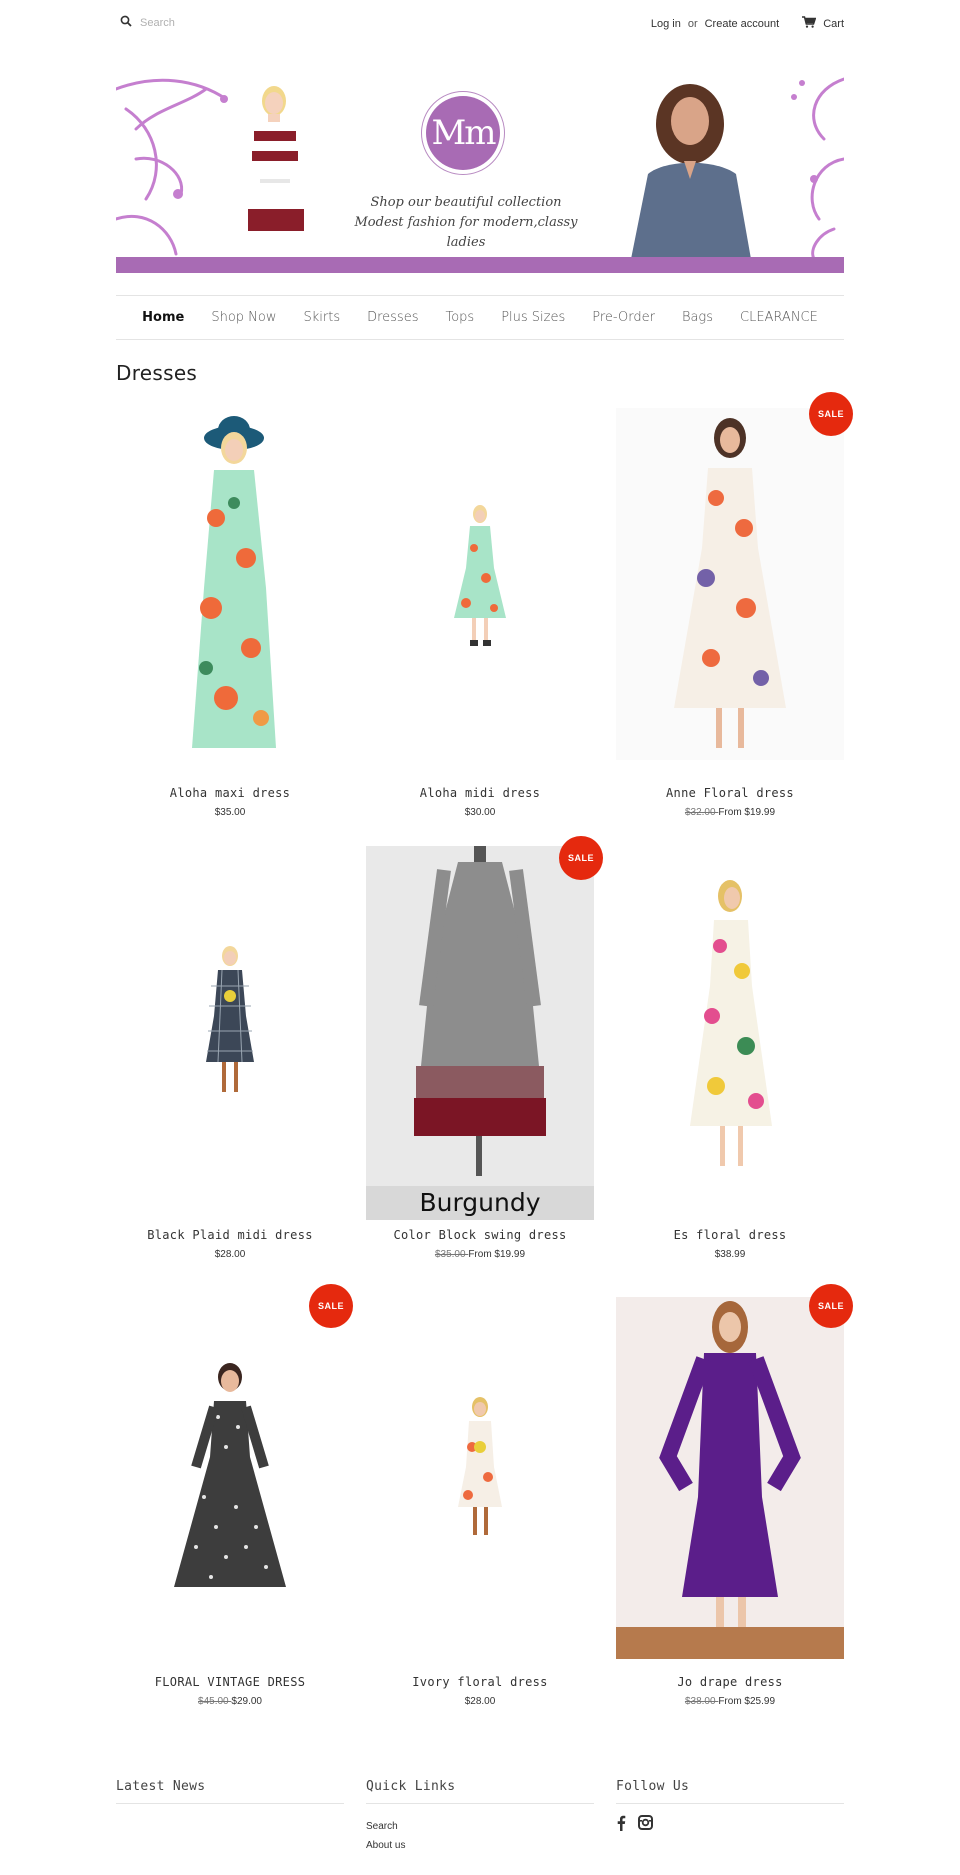  I want to click on product-card: Aloha midi dress $30.00, so click(480, 618).